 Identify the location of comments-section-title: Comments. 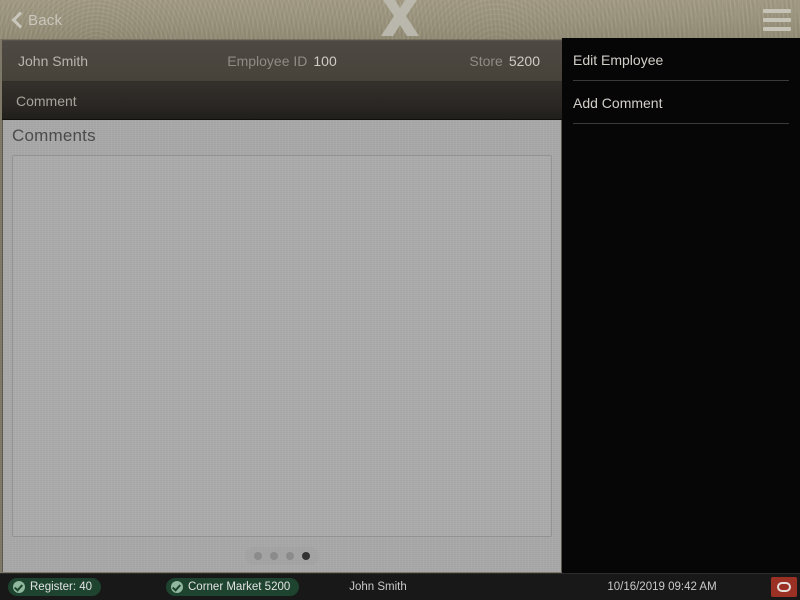
(54, 135).